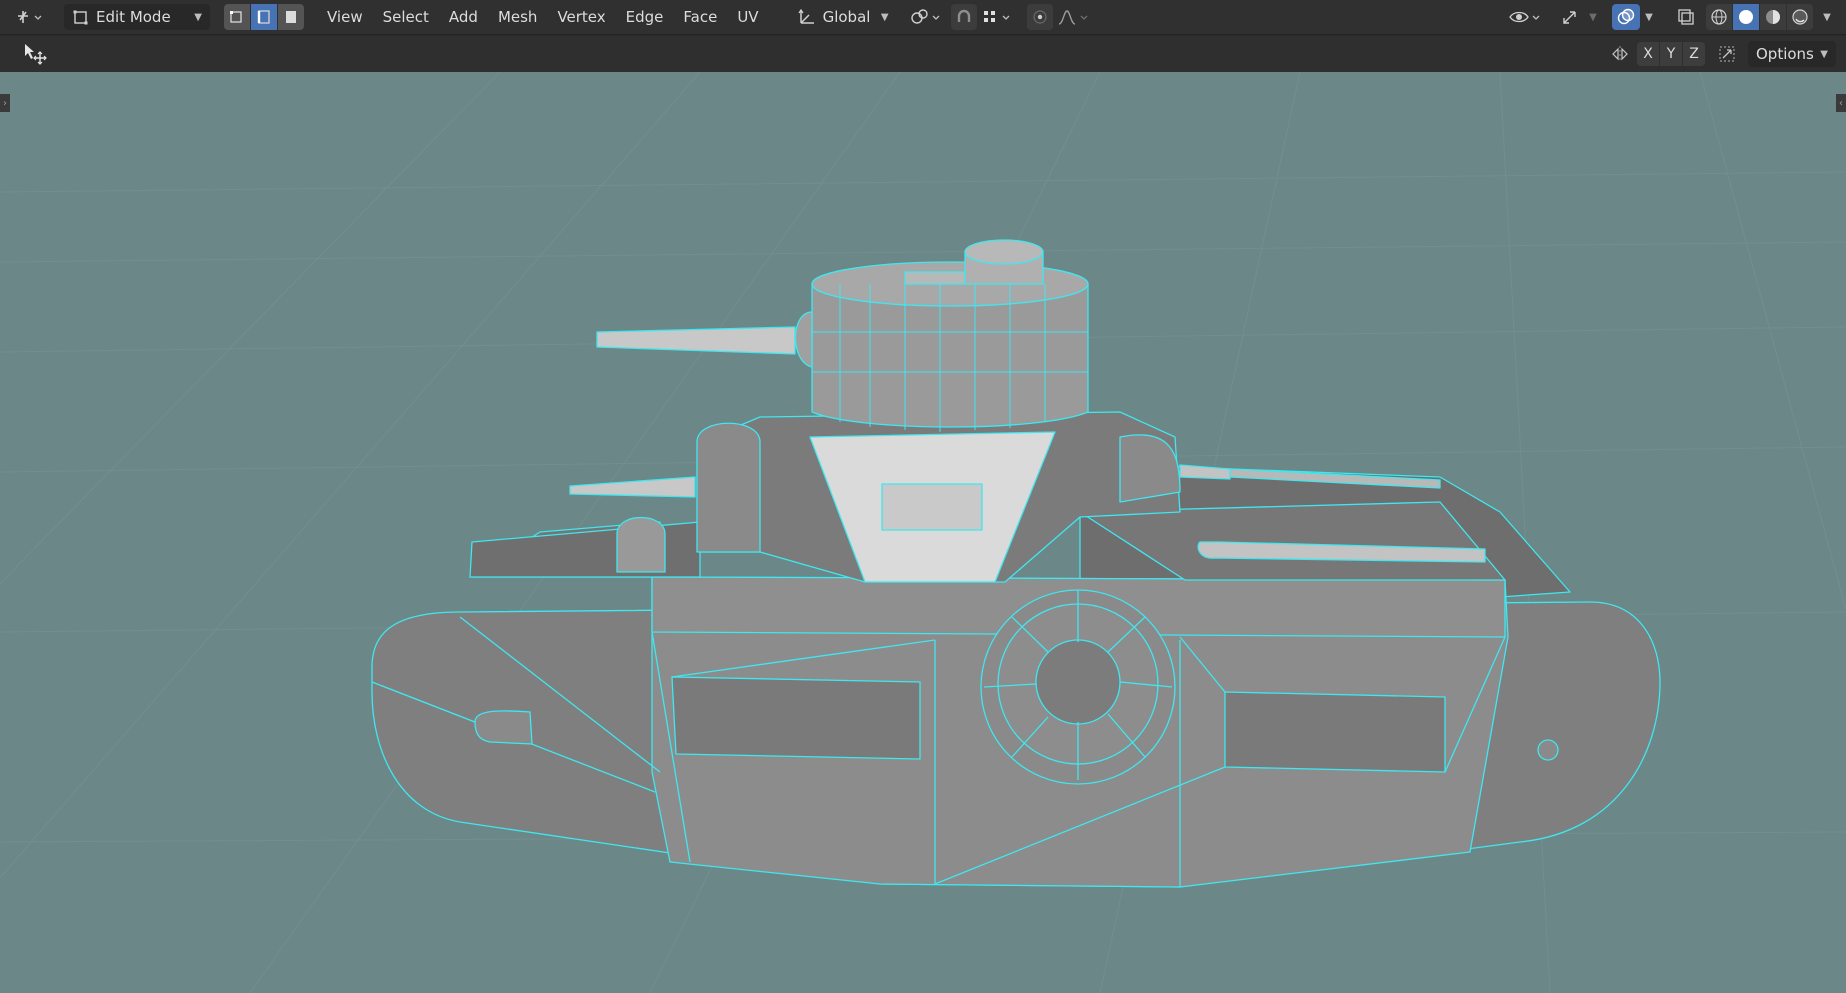 This screenshot has height=993, width=1846. I want to click on material-shading-button, so click(1773, 17).